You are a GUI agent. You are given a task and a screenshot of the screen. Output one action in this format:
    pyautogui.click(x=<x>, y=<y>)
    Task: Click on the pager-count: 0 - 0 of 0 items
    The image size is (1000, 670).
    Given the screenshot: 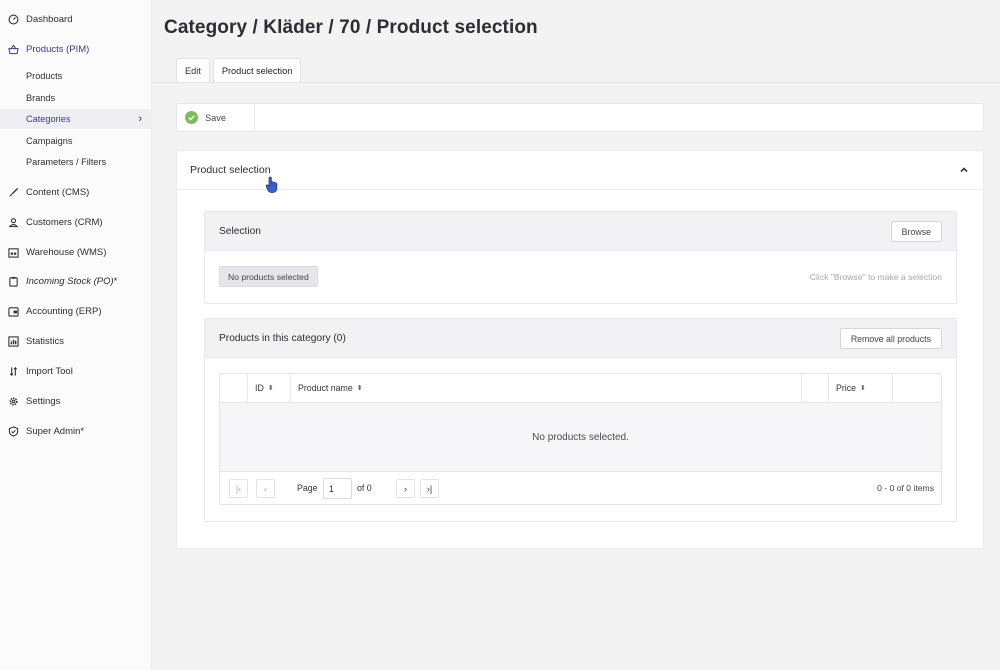 What is the action you would take?
    pyautogui.click(x=905, y=488)
    